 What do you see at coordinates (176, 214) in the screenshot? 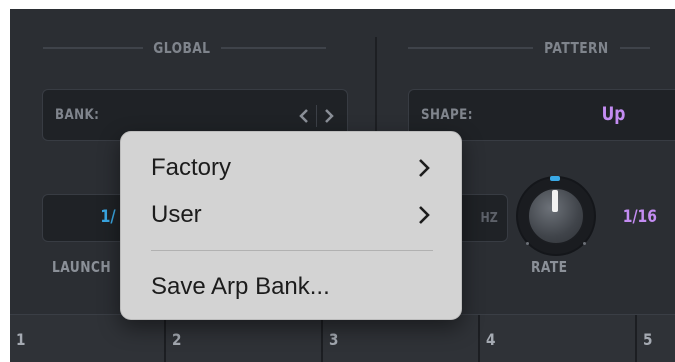
I see `menu-item-label: User` at bounding box center [176, 214].